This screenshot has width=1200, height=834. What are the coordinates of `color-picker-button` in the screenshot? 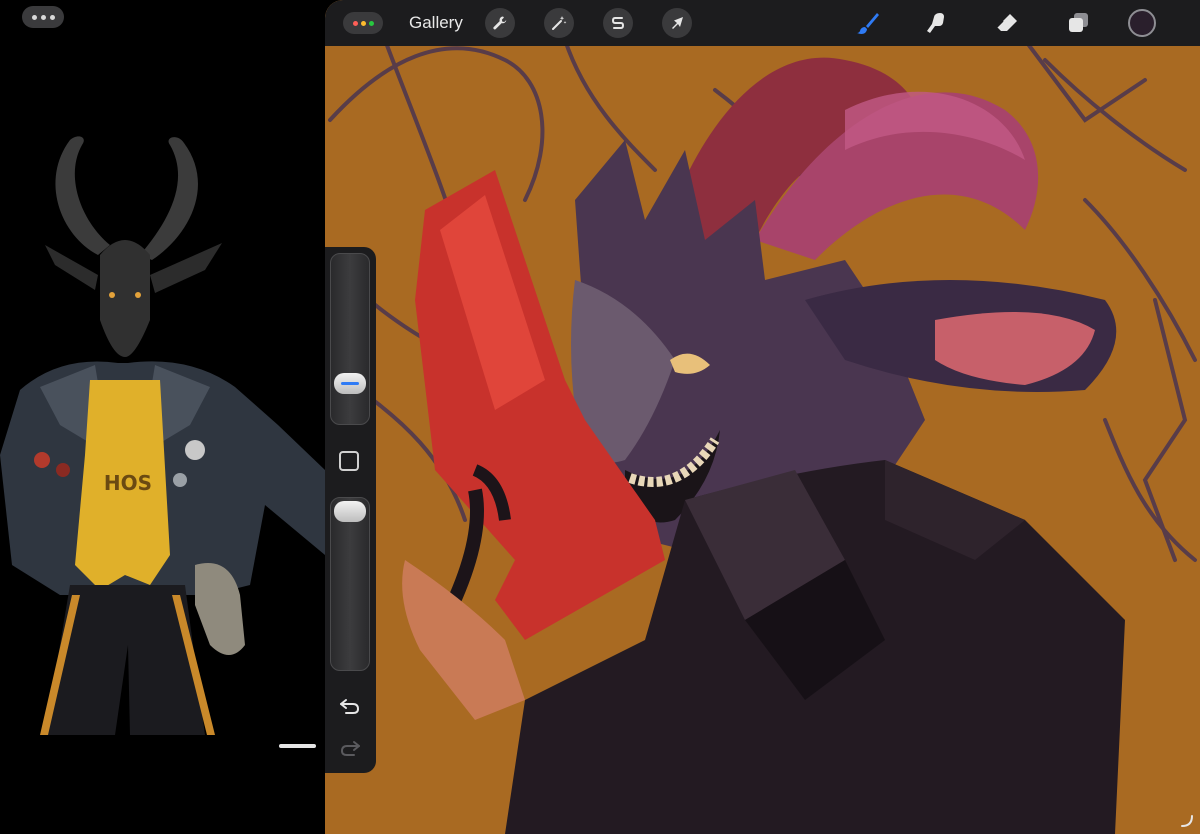 It's located at (1141, 23).